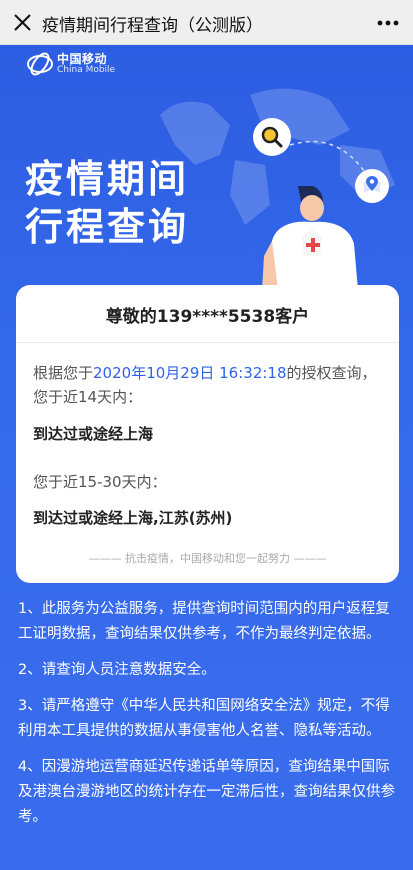  What do you see at coordinates (63, 373) in the screenshot?
I see `intro-prefix: 根据您于` at bounding box center [63, 373].